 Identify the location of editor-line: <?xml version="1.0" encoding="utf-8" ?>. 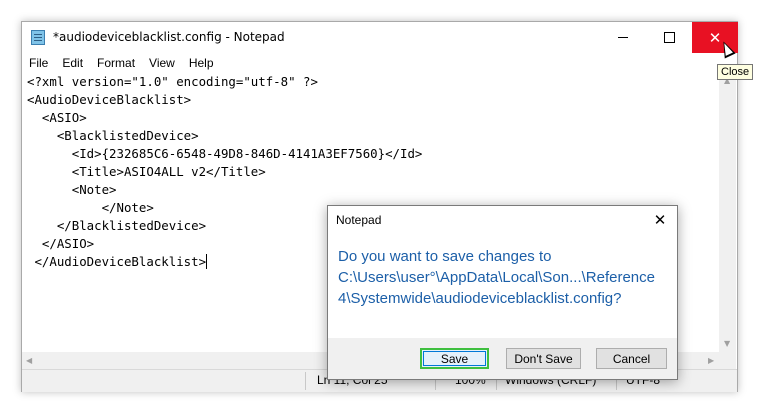
(172, 81).